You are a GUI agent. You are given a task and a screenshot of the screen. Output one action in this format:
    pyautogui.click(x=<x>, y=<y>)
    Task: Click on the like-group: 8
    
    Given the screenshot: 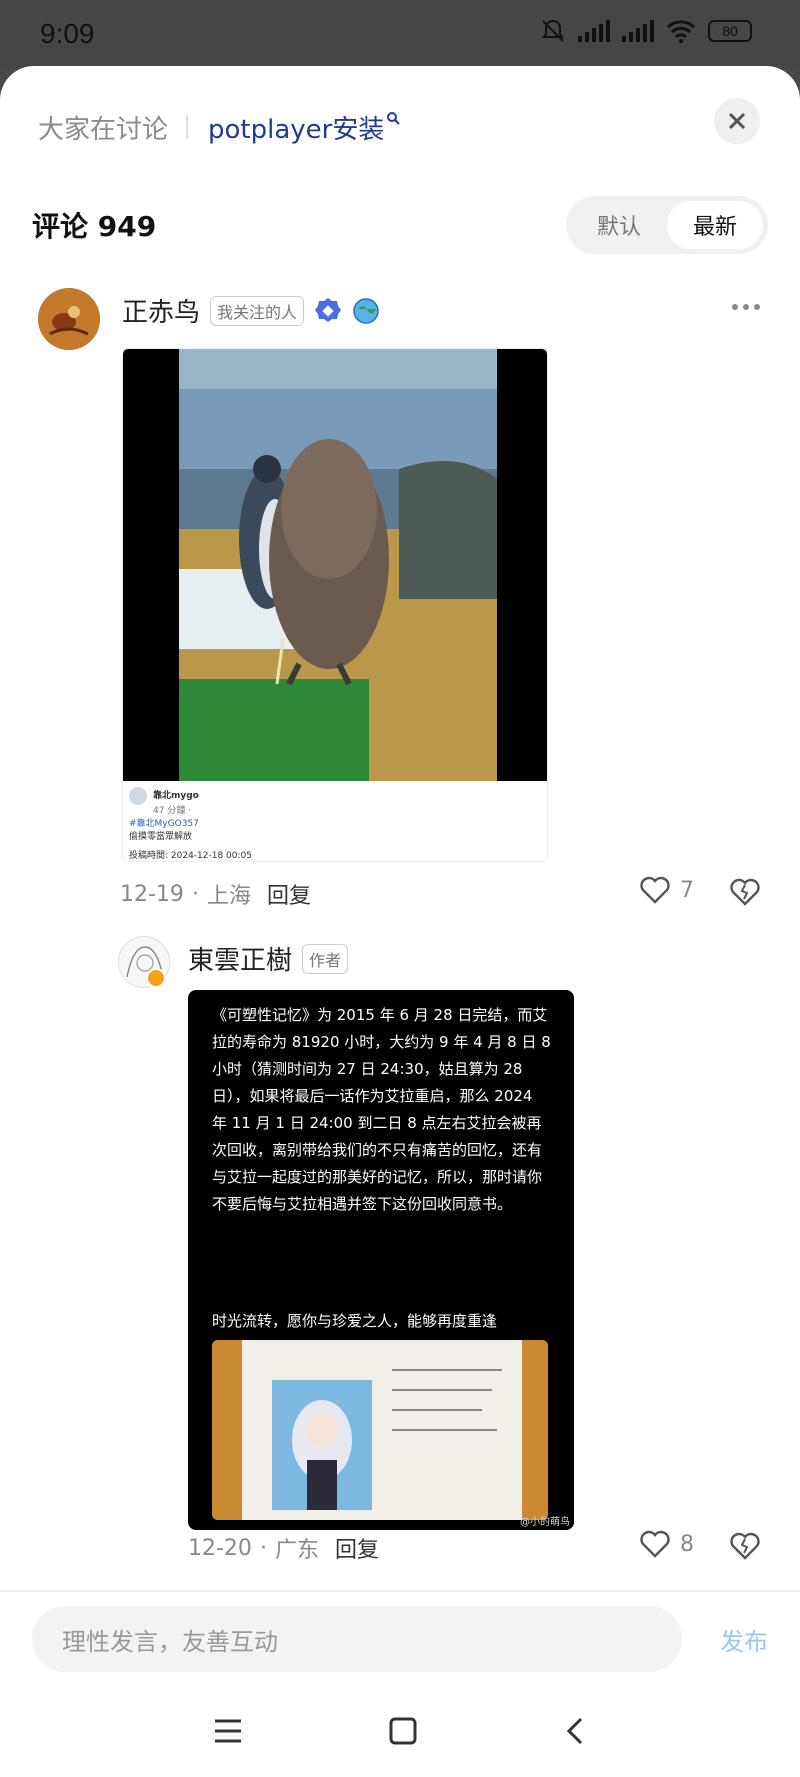 What is the action you would take?
    pyautogui.click(x=667, y=1544)
    